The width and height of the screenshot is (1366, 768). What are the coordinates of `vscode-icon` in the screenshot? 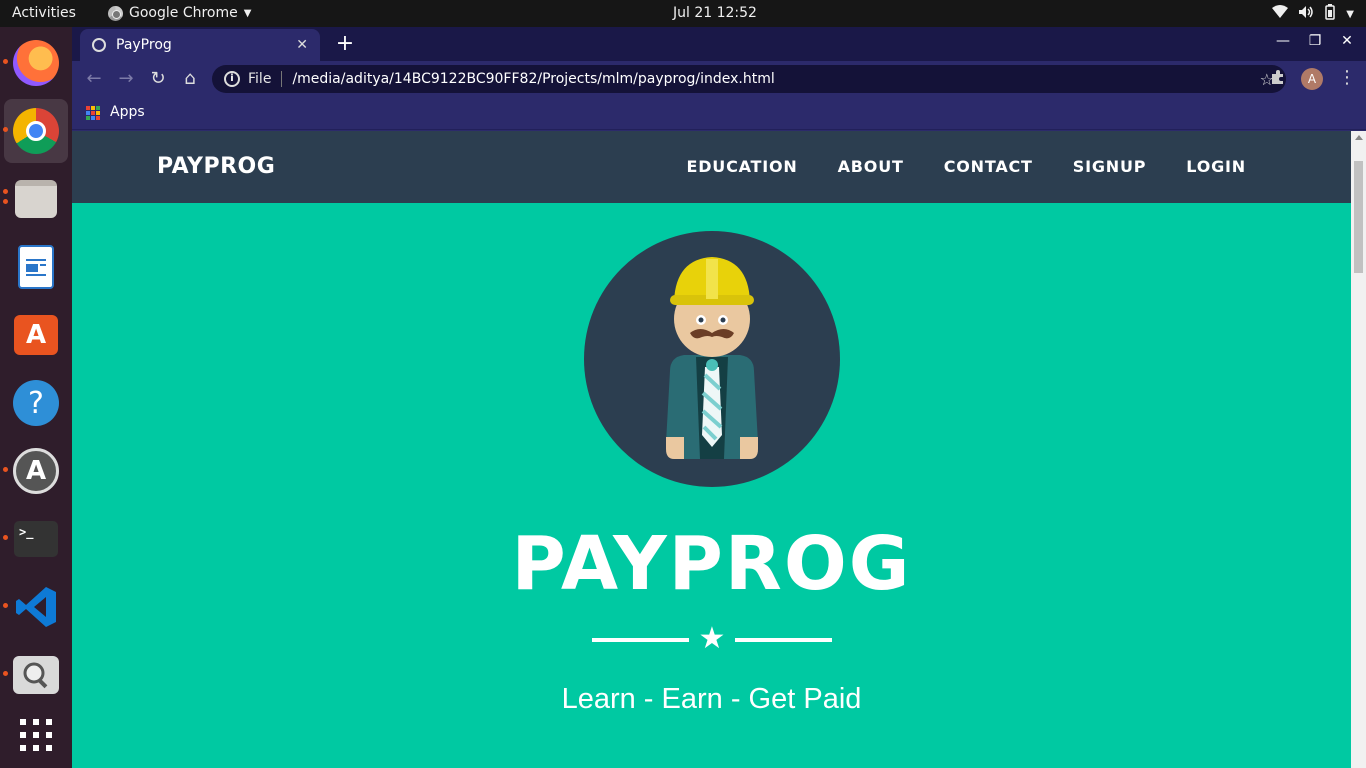 It's located at (36, 607).